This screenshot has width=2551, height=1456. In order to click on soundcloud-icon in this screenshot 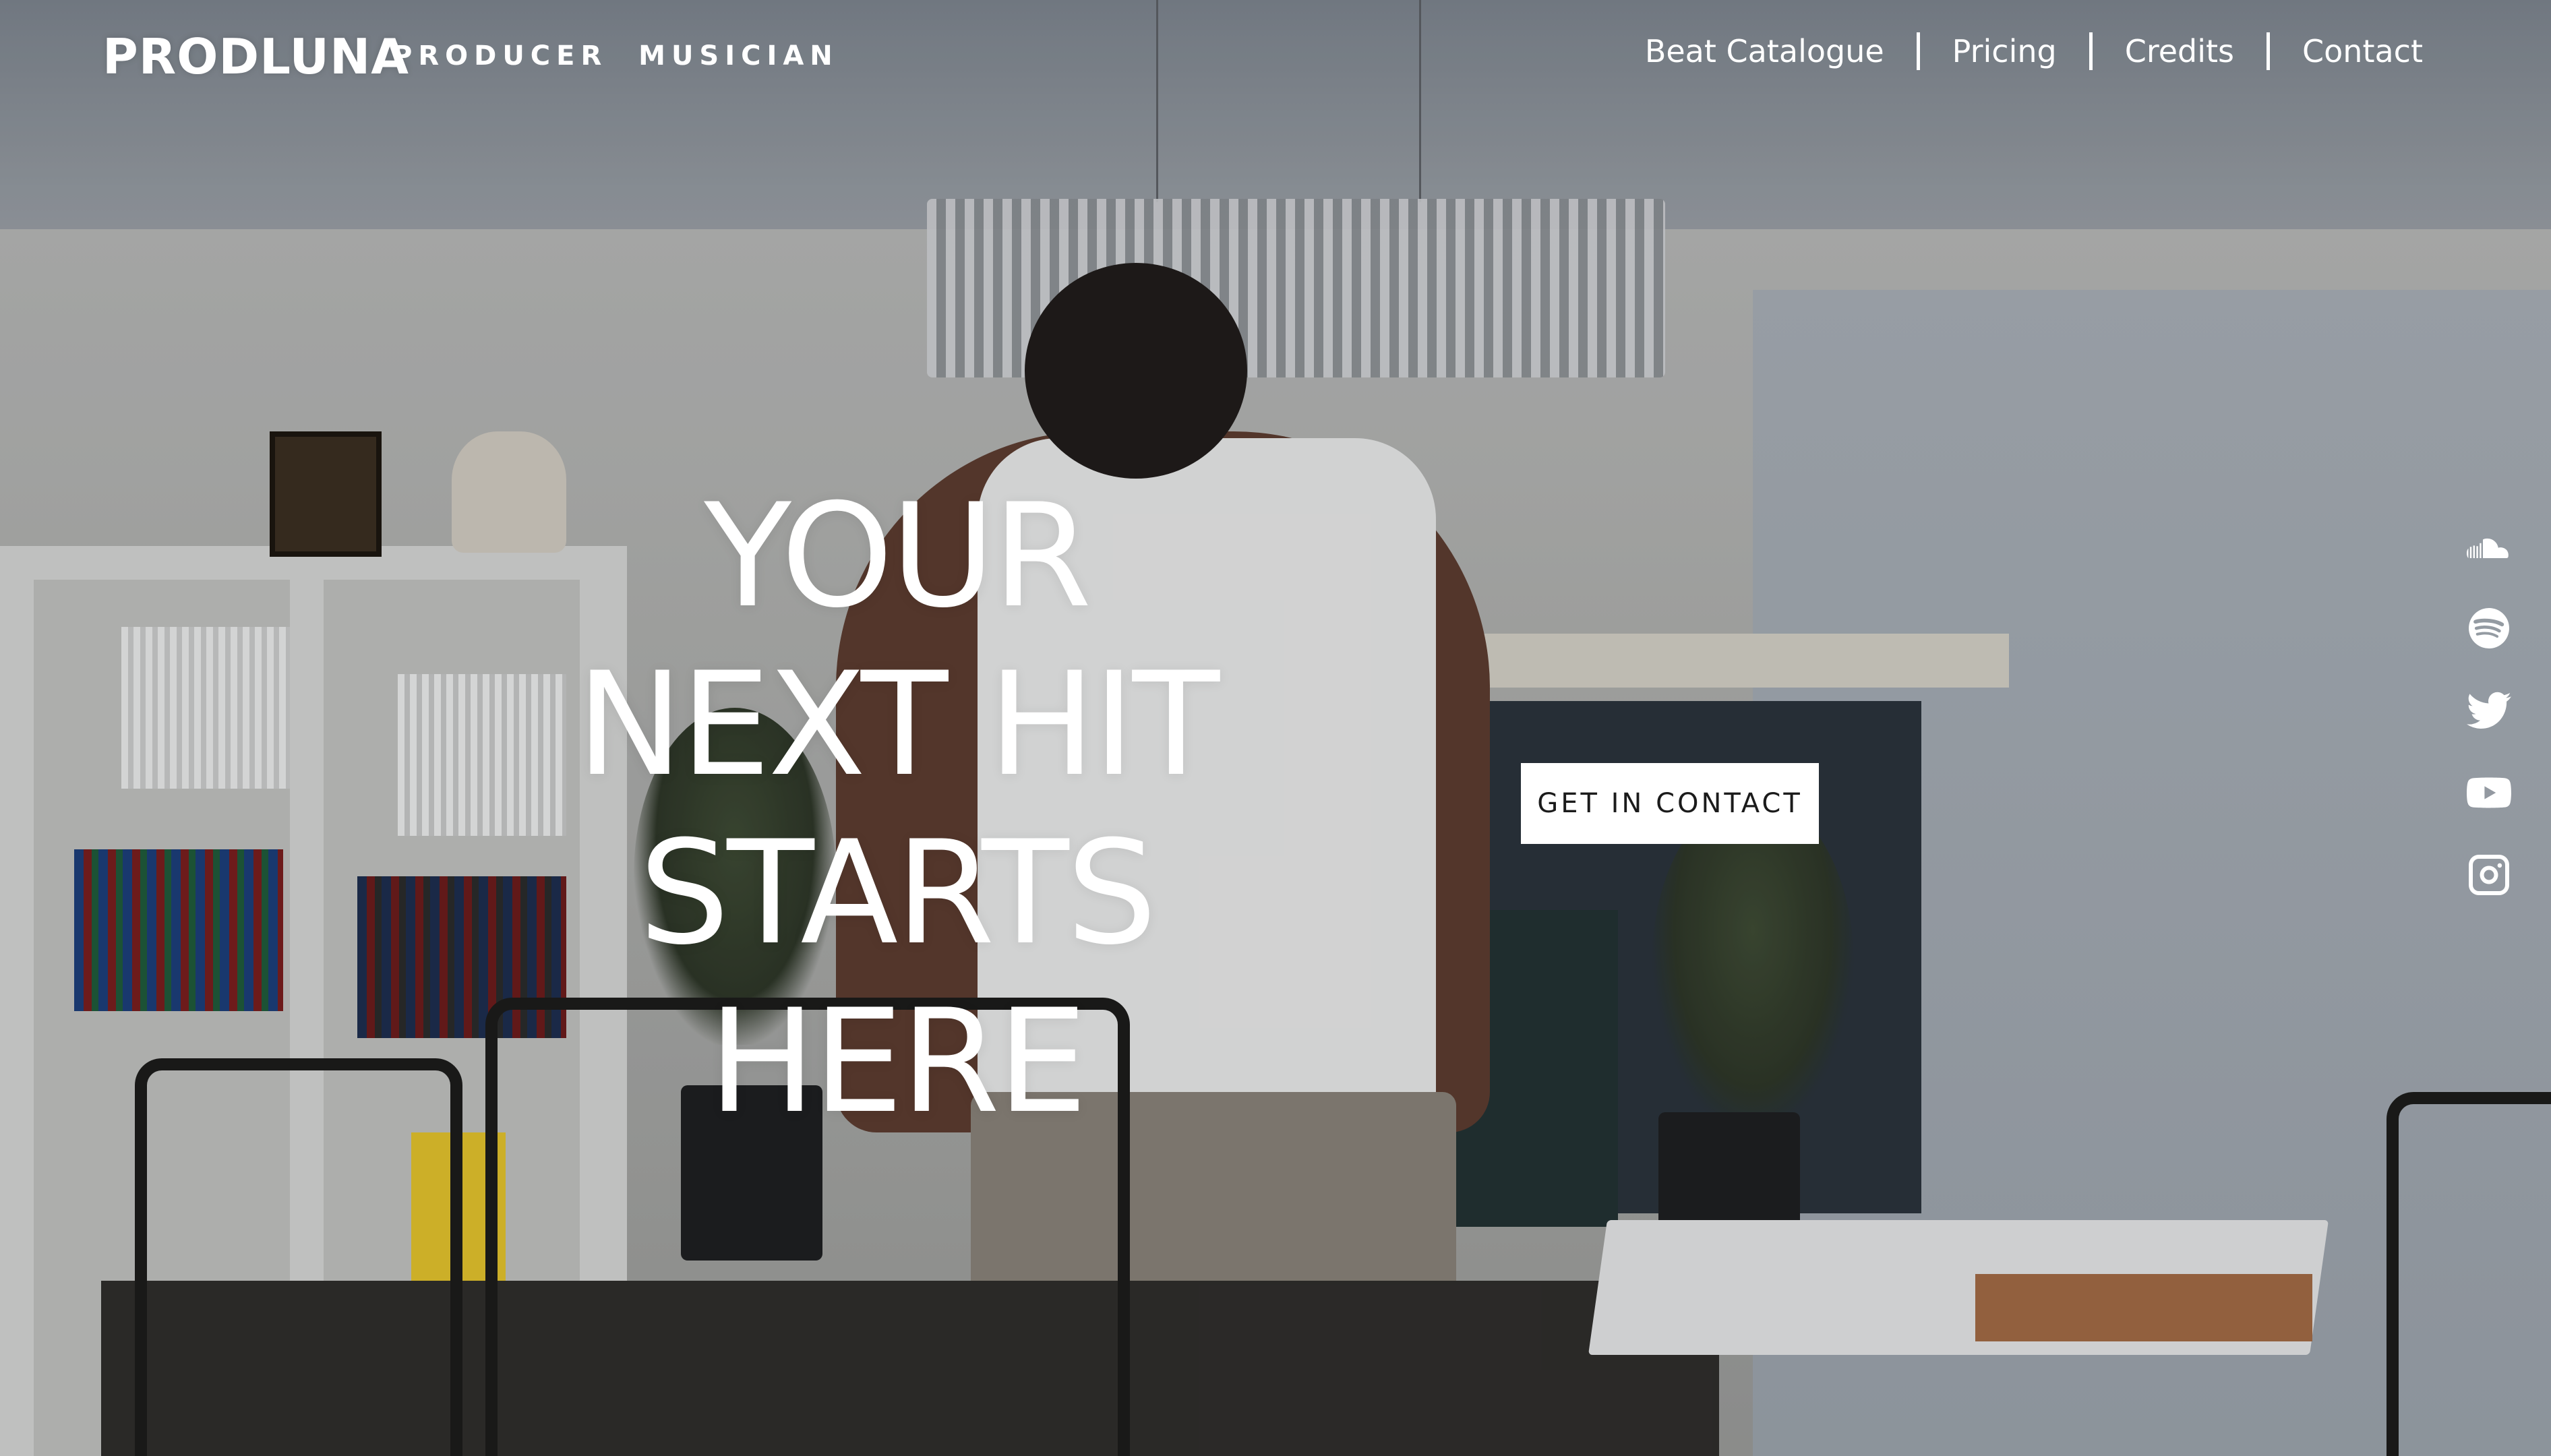, I will do `click(2489, 546)`.